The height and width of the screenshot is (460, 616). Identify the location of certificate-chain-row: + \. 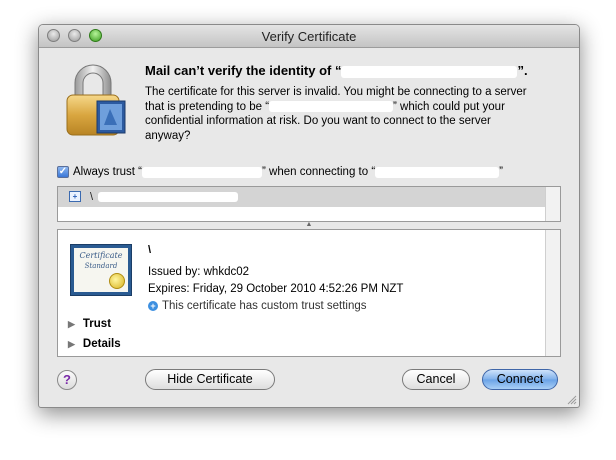
(302, 197).